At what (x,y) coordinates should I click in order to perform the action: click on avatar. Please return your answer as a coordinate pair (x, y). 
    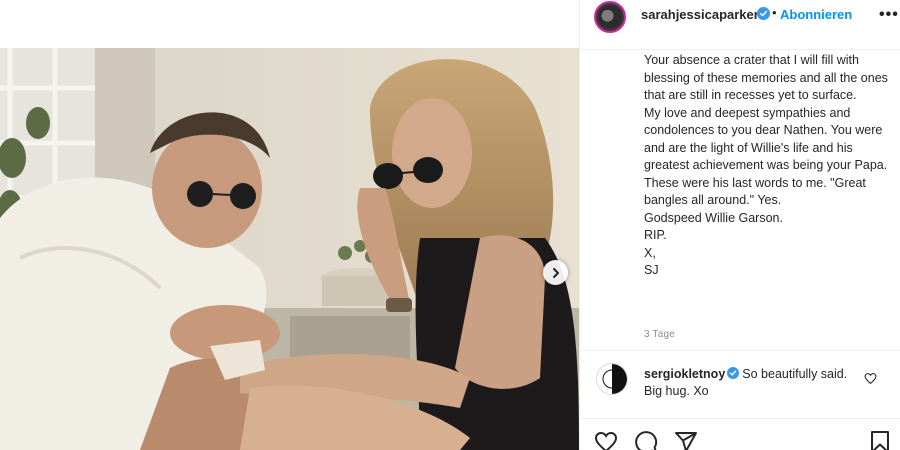
    Looking at the image, I should click on (610, 17).